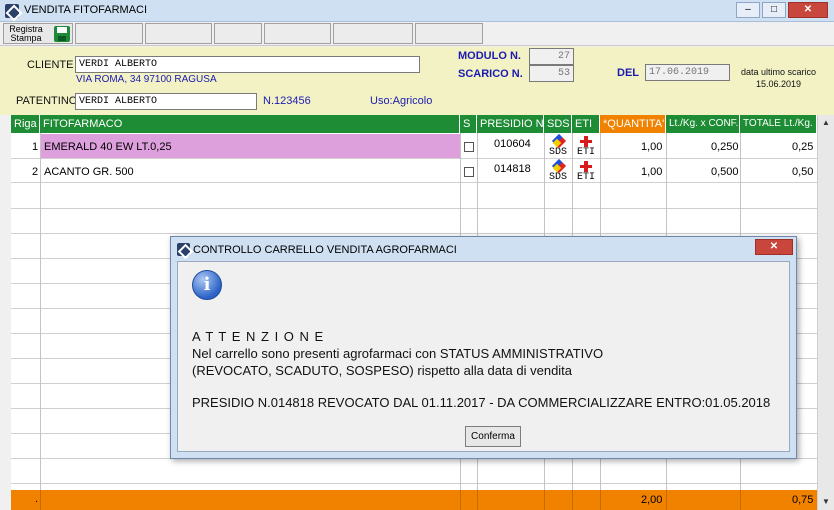 The height and width of the screenshot is (510, 834). I want to click on product-name: ACANTO GR. 500, so click(89, 172).